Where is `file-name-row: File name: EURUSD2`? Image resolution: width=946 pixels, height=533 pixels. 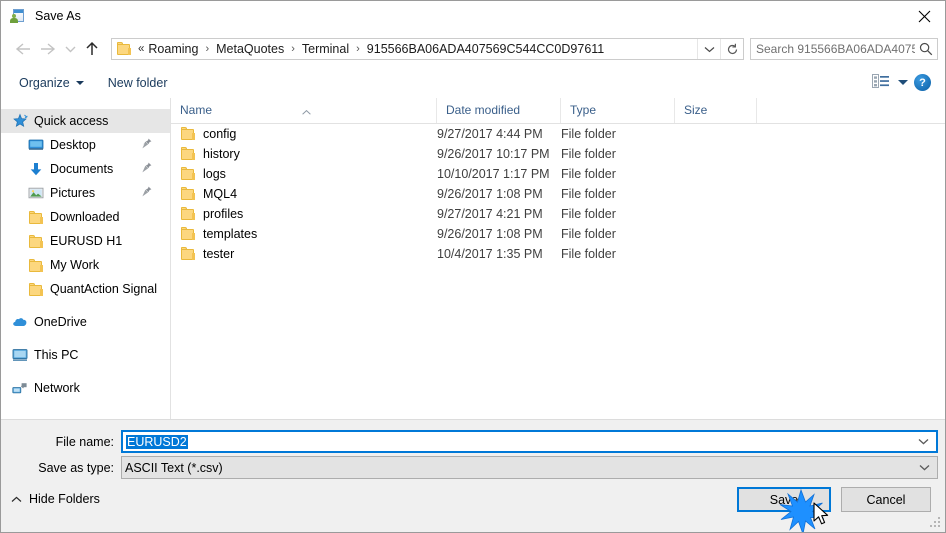
file-name-row: File name: EURUSD2 is located at coordinates (473, 441).